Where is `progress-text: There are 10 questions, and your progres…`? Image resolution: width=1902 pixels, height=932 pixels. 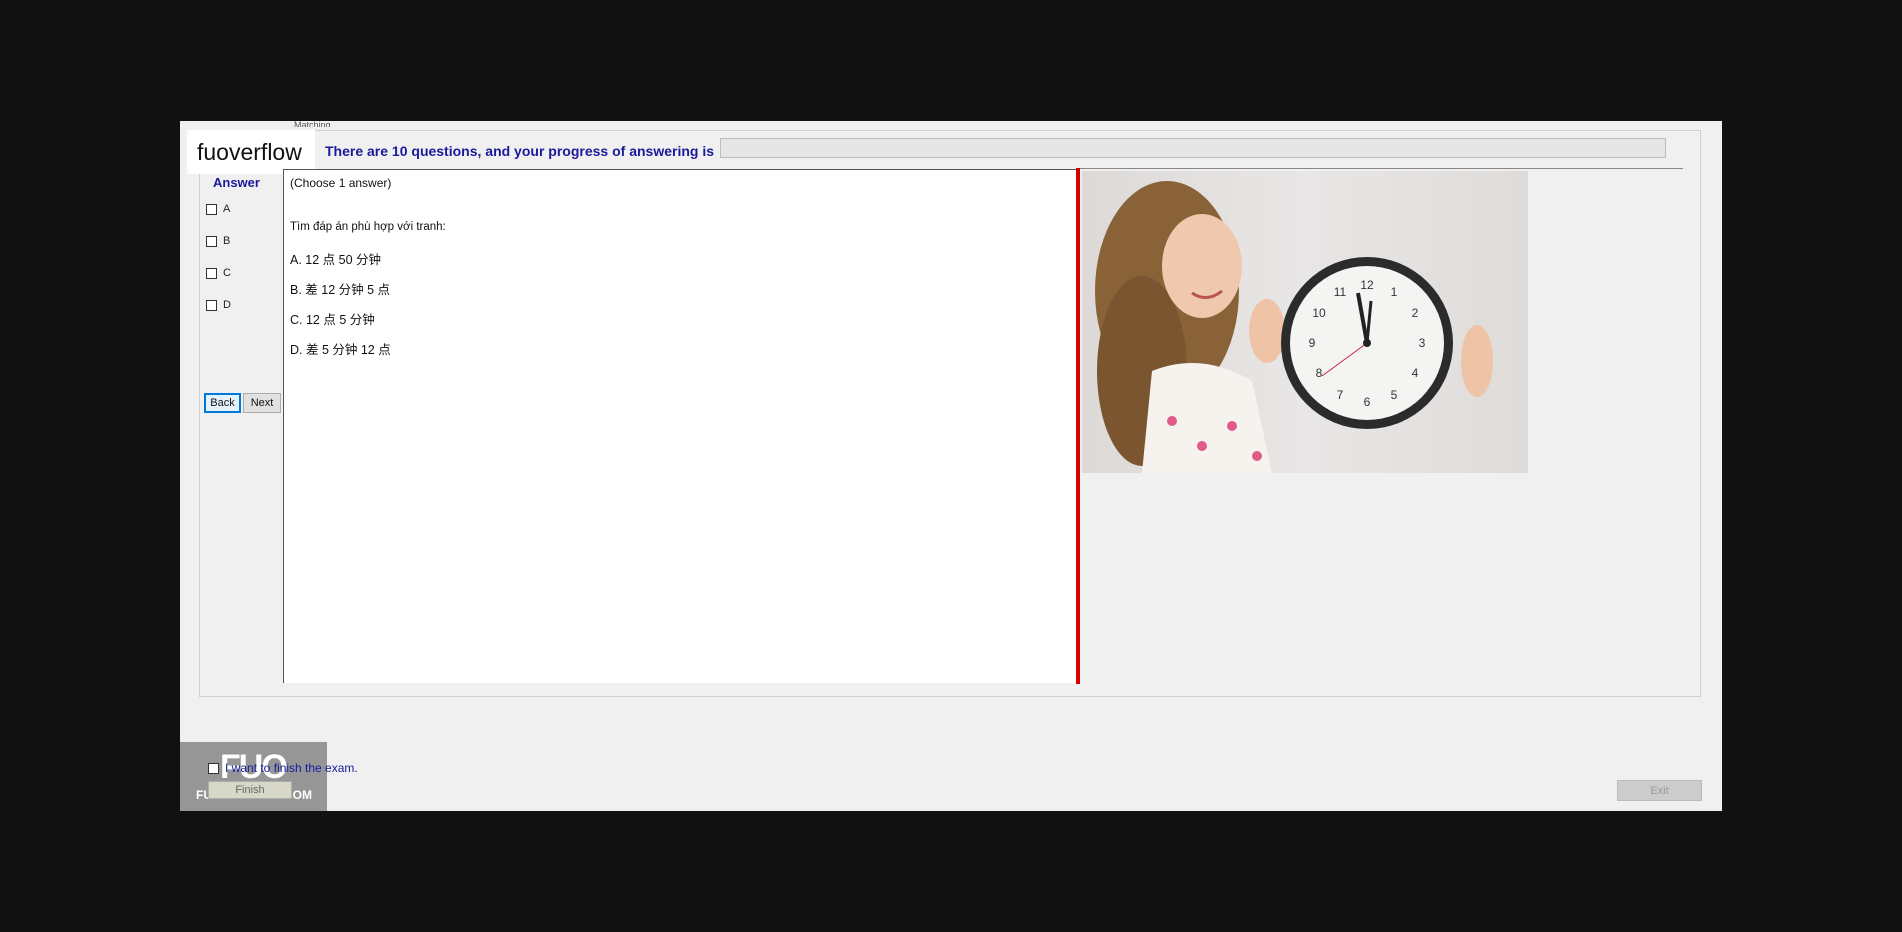 progress-text: There are 10 questions, and your progres… is located at coordinates (519, 151).